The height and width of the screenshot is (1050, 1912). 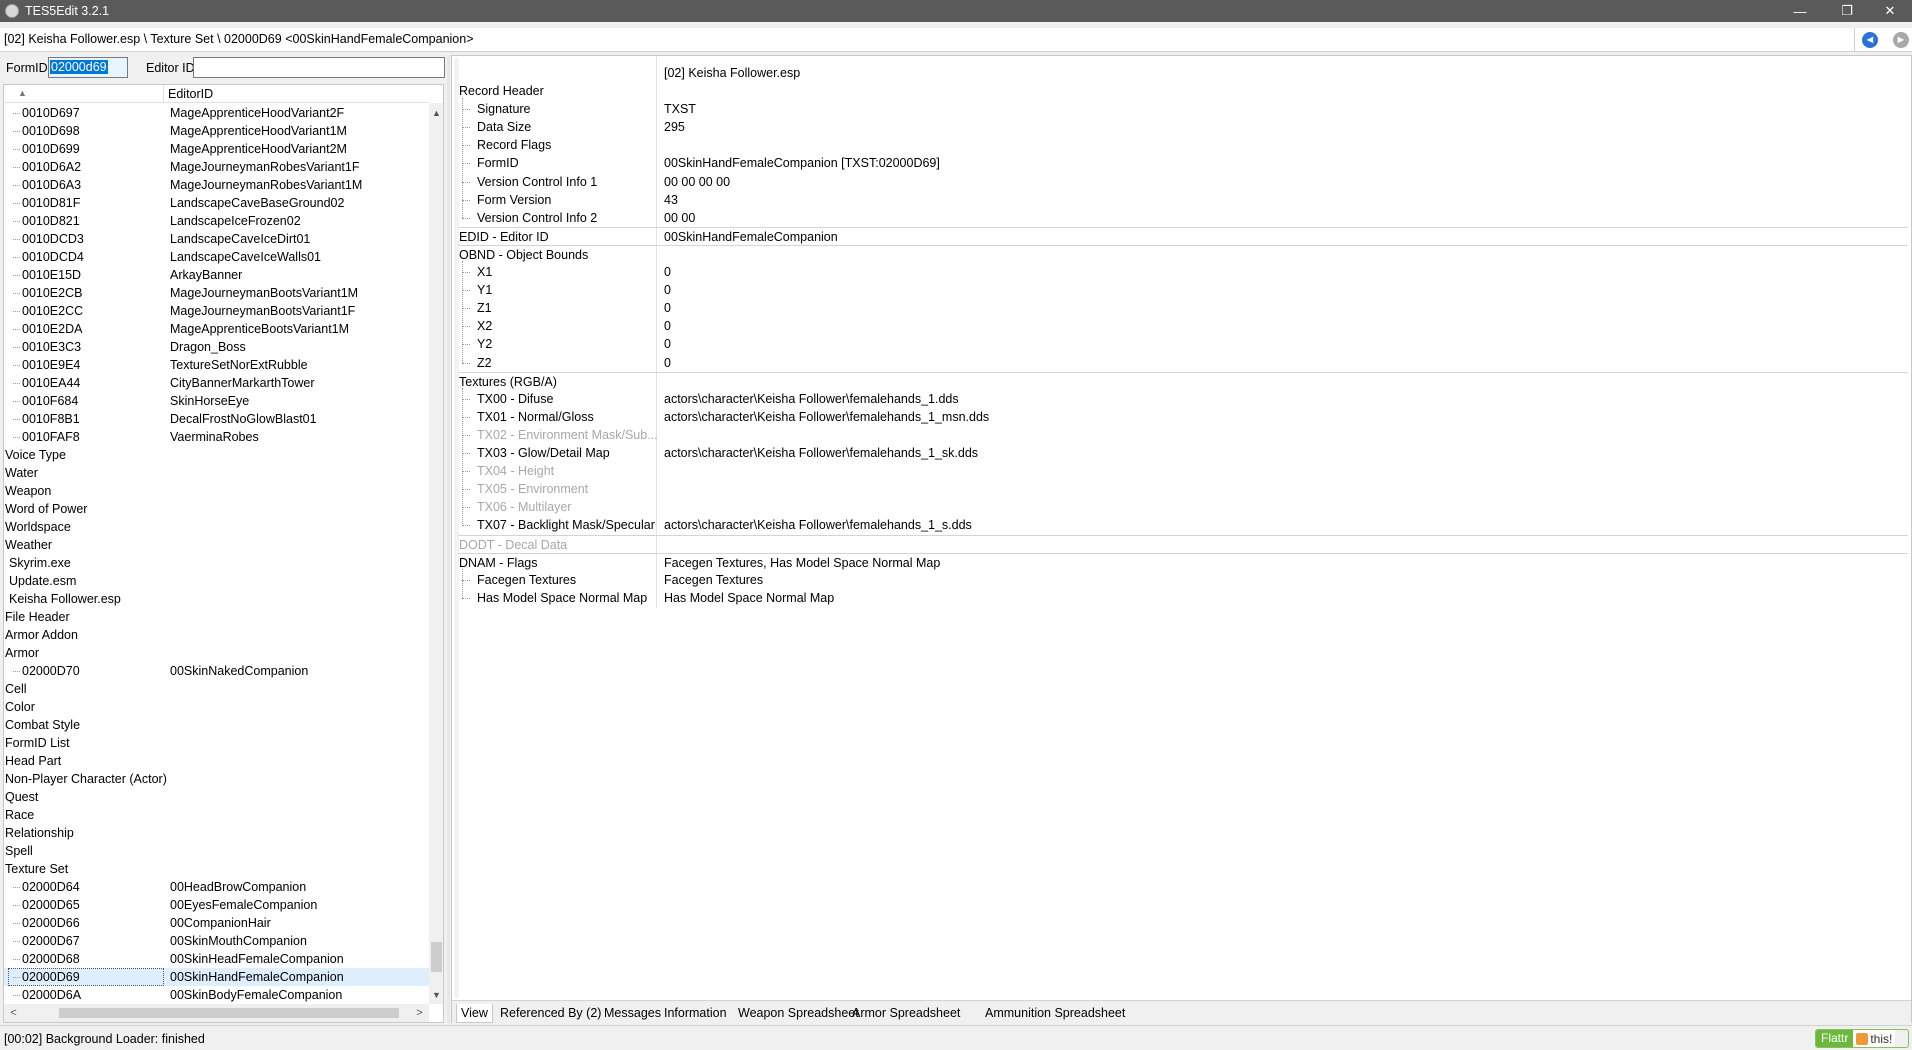 What do you see at coordinates (448, 539) in the screenshot?
I see `panel-splitter` at bounding box center [448, 539].